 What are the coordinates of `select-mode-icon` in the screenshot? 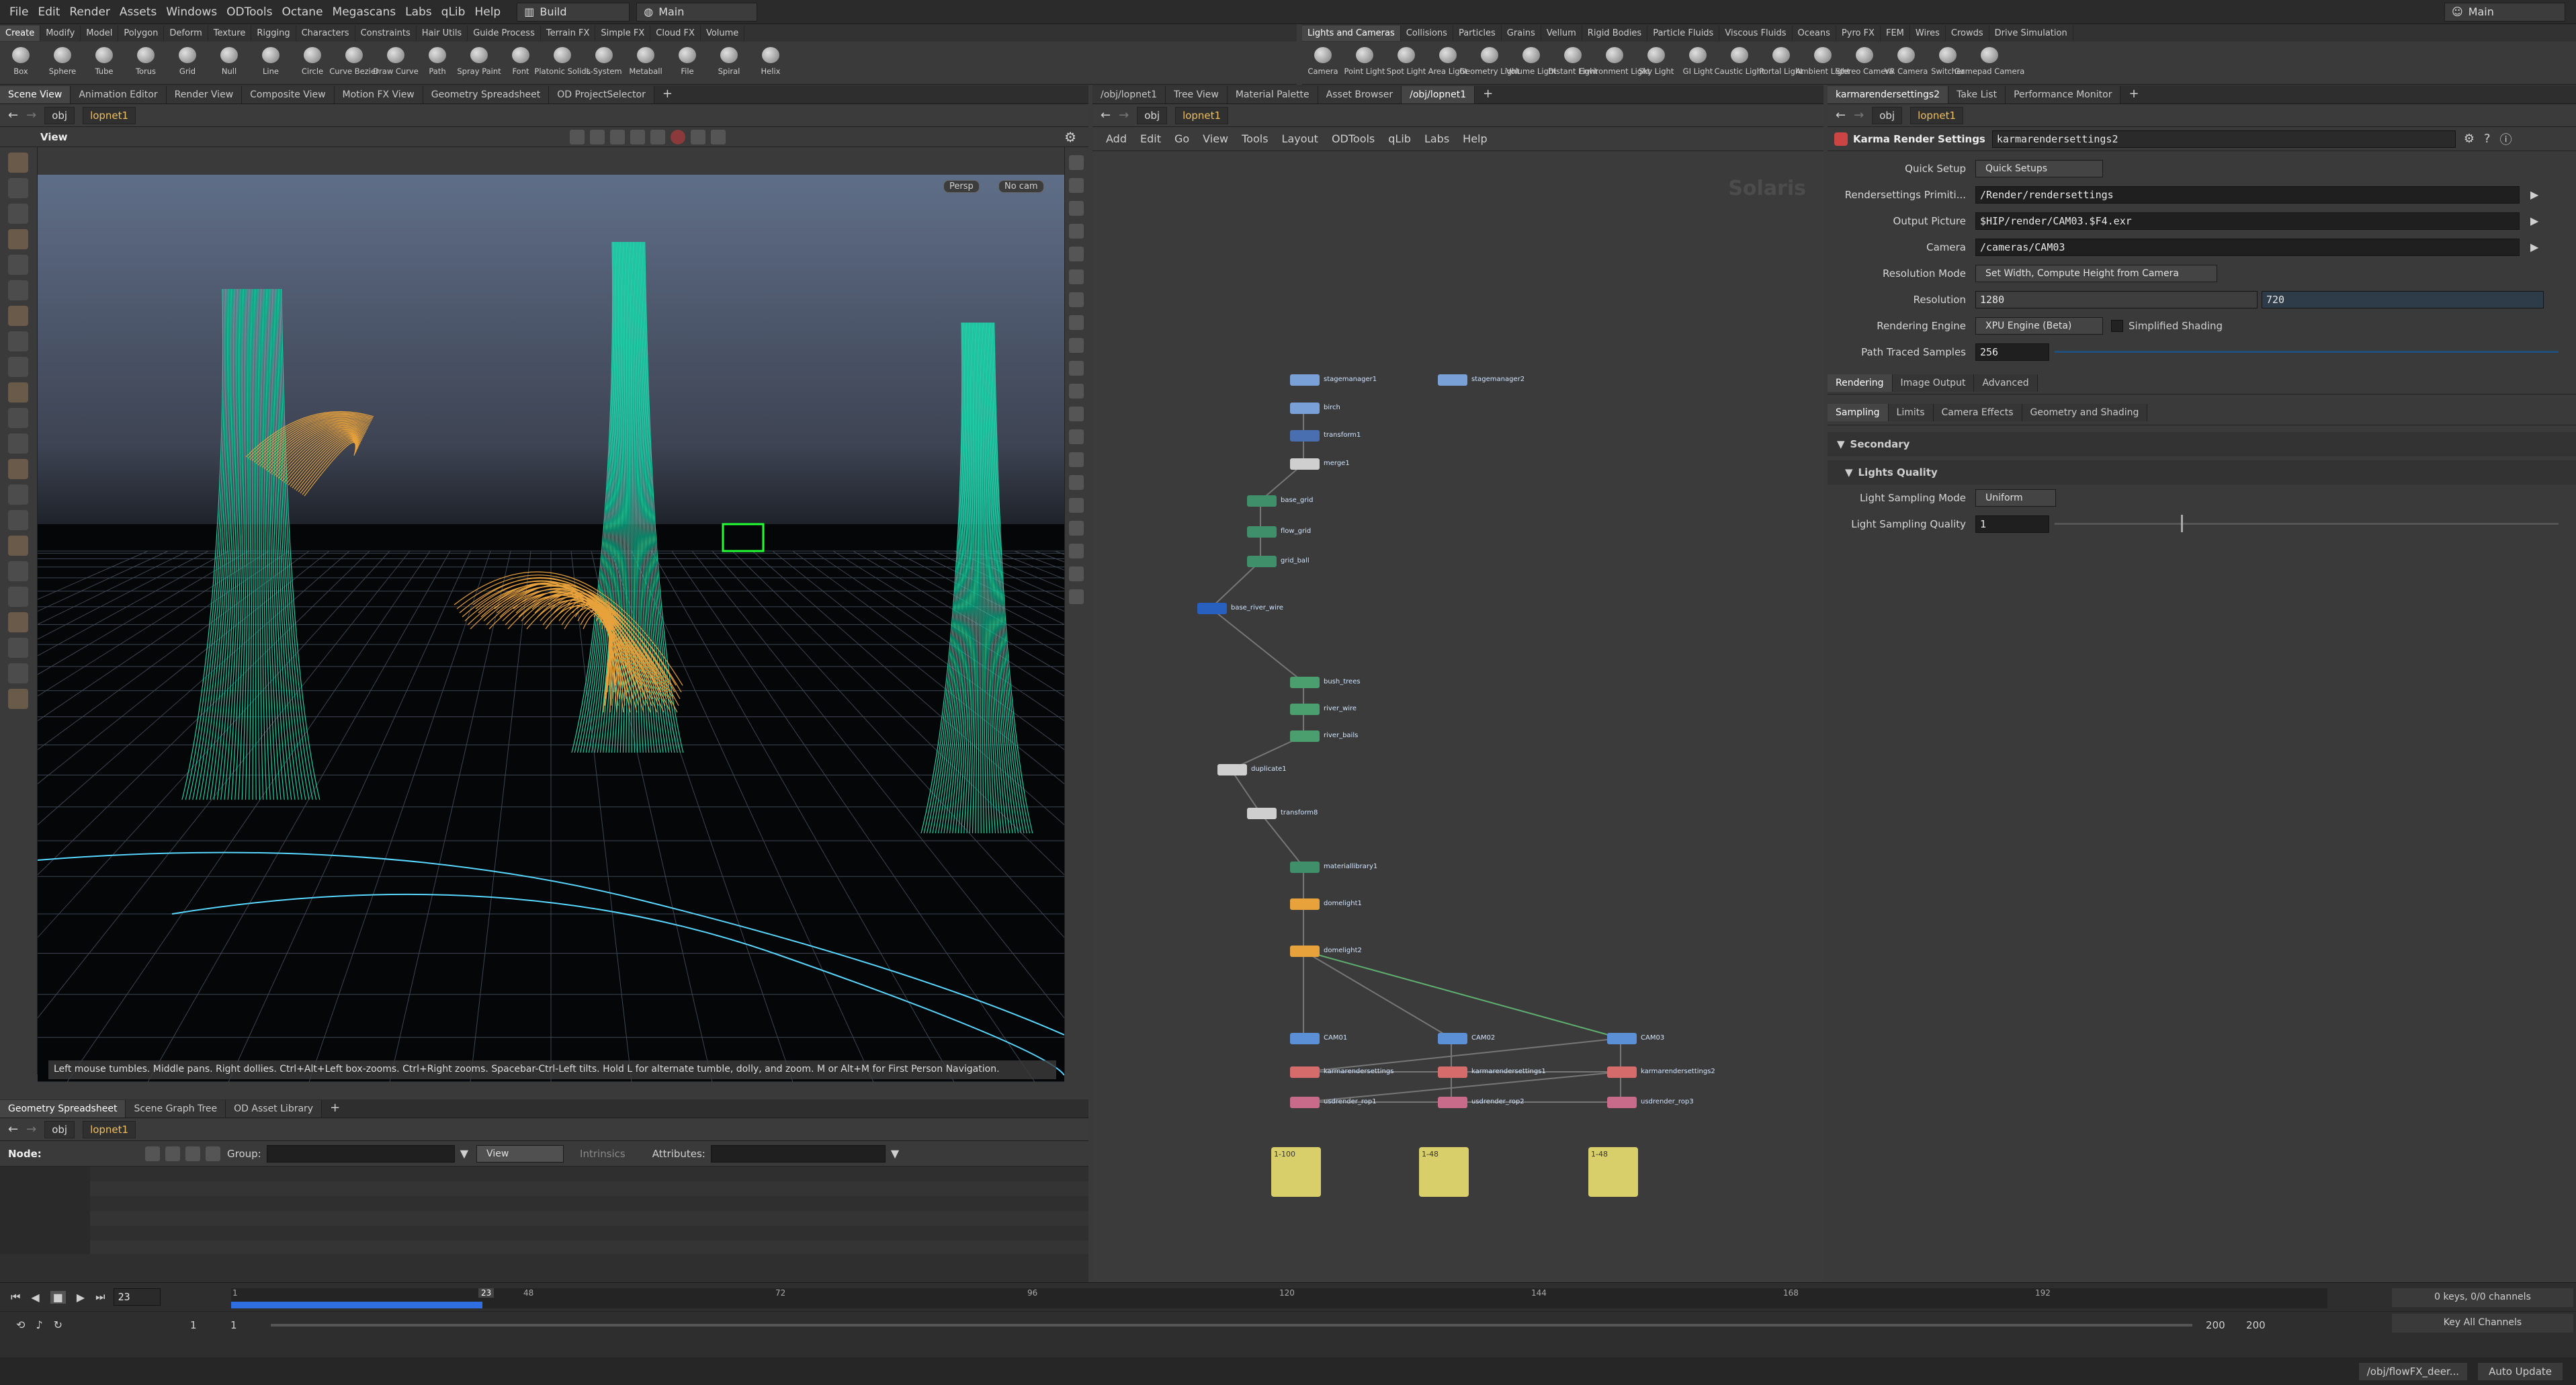 It's located at (597, 136).